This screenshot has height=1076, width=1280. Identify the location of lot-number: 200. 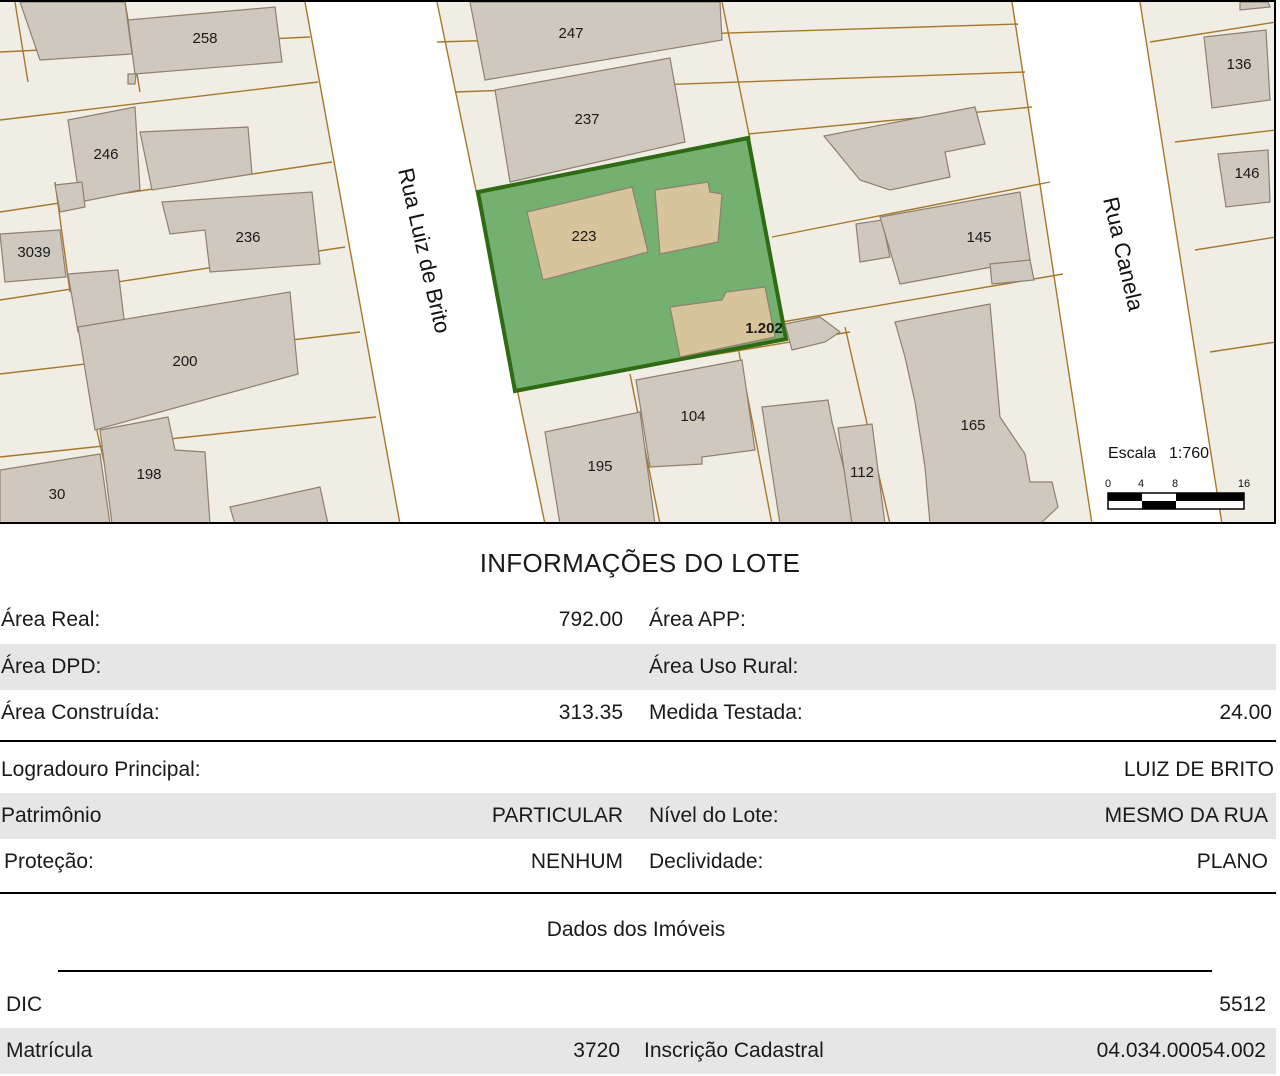
(184, 361).